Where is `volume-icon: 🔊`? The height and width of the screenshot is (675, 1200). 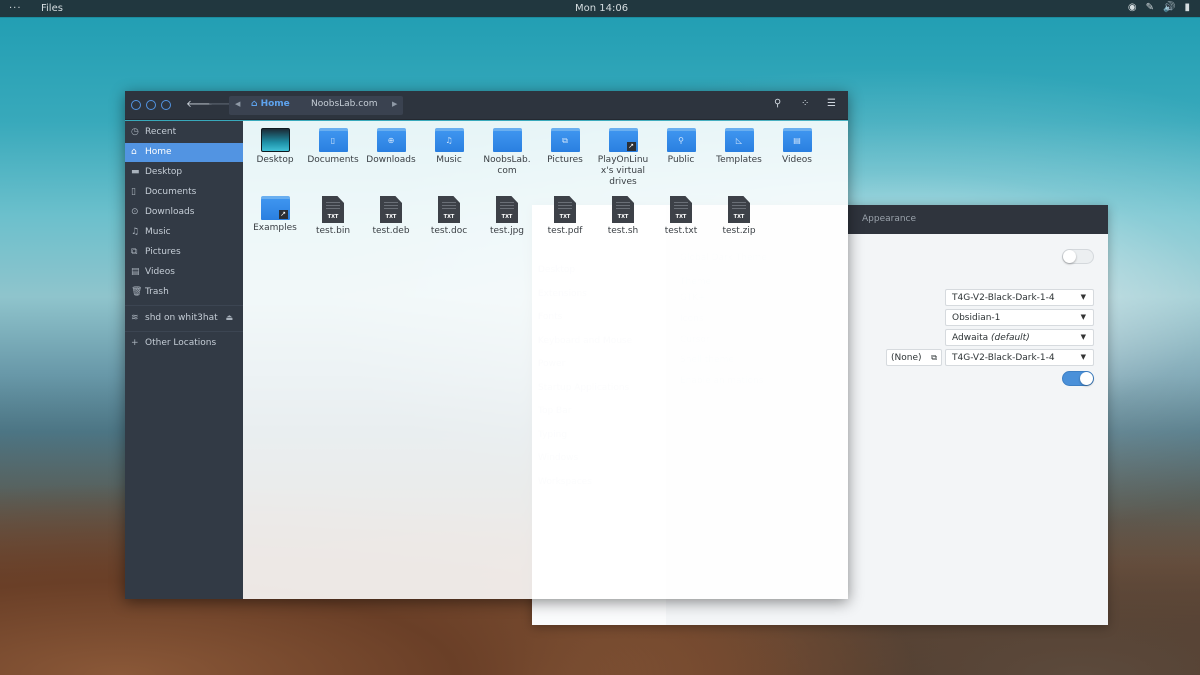
volume-icon: 🔊 is located at coordinates (1169, 7).